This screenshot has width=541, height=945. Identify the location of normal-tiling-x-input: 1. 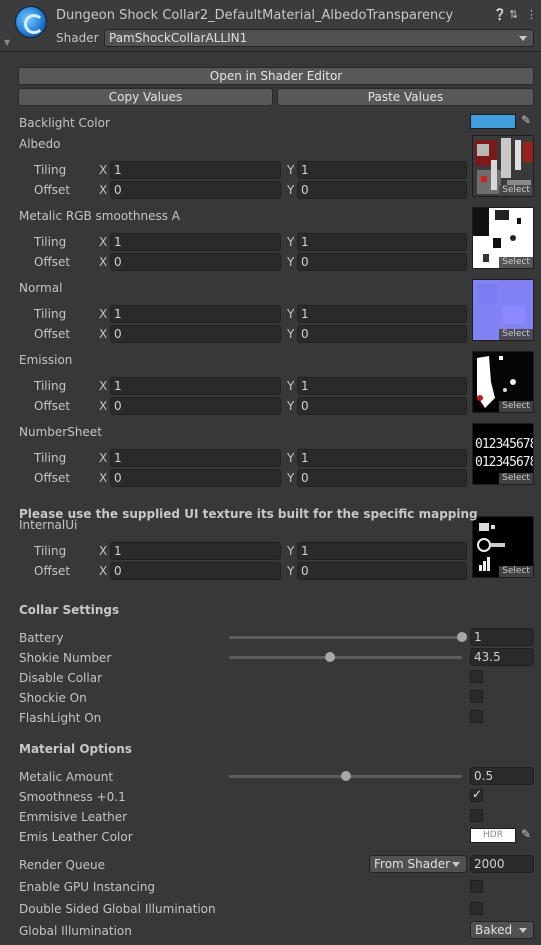
(195, 314).